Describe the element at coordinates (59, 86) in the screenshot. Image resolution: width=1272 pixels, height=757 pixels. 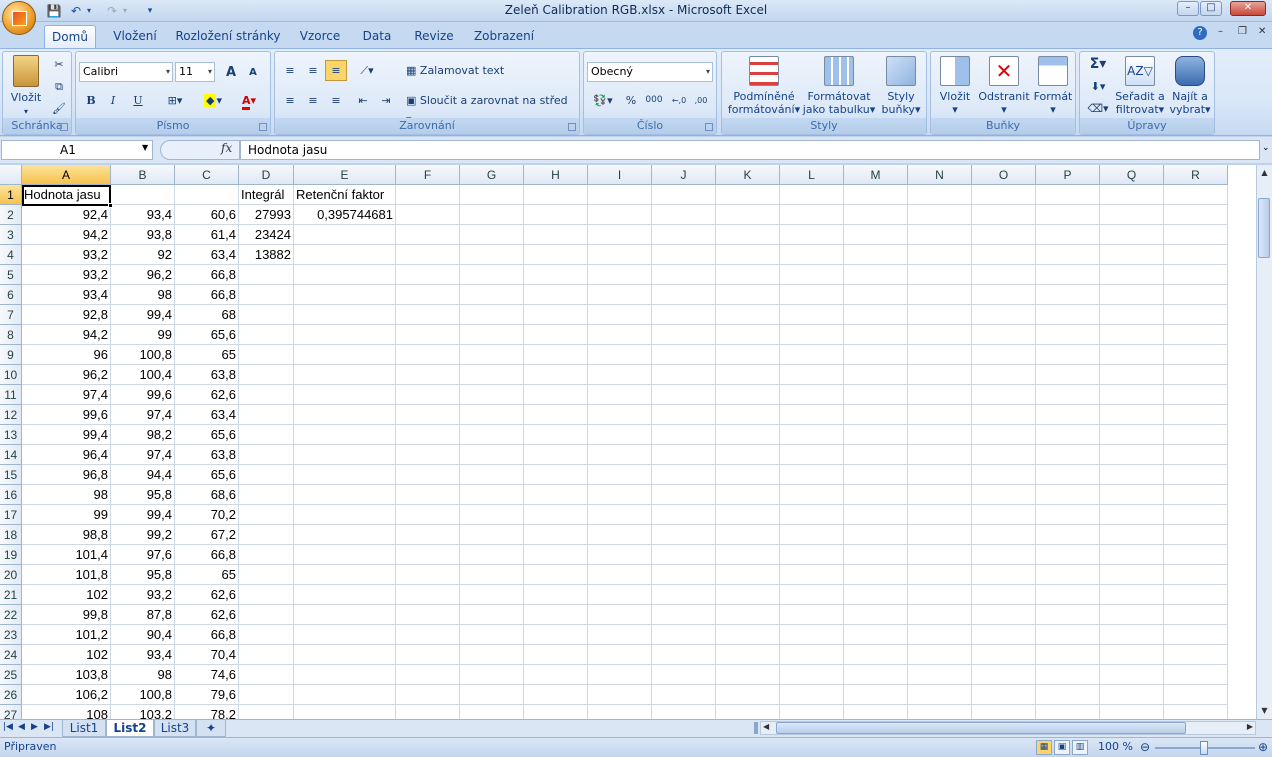
I see `copy-icon: ⧉` at that location.